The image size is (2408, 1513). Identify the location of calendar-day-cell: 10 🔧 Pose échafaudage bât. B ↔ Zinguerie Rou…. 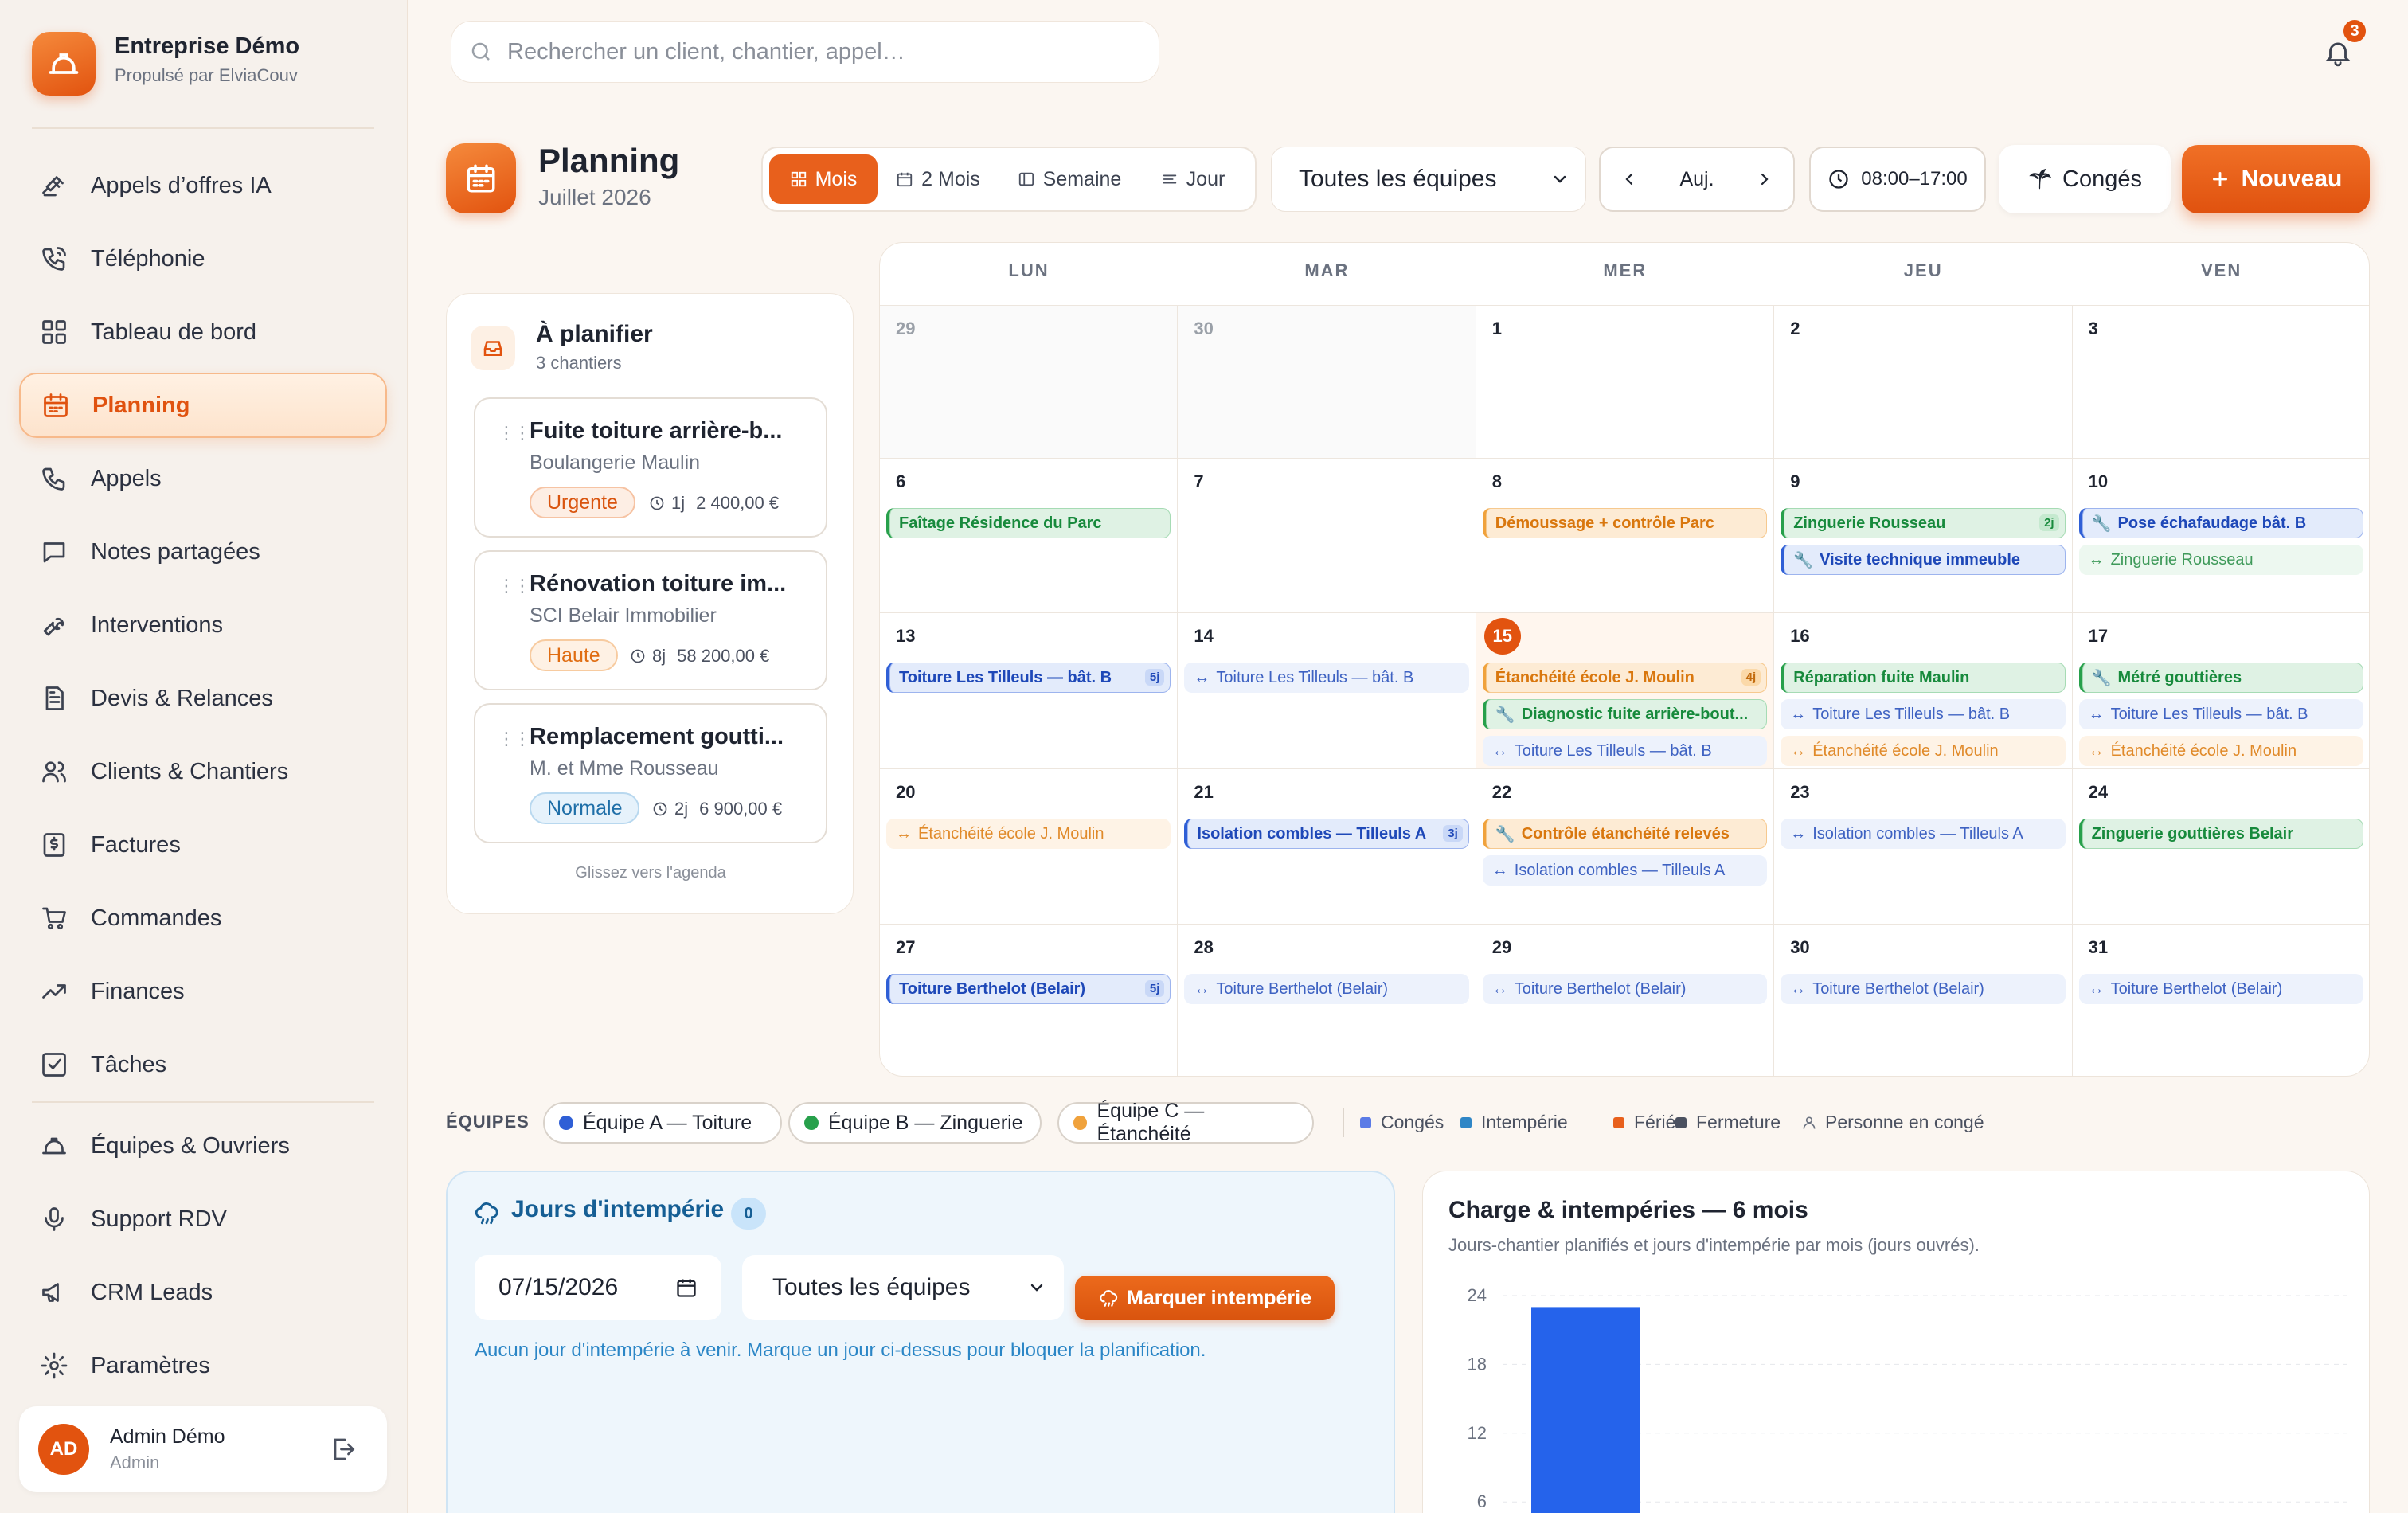
(2220, 535).